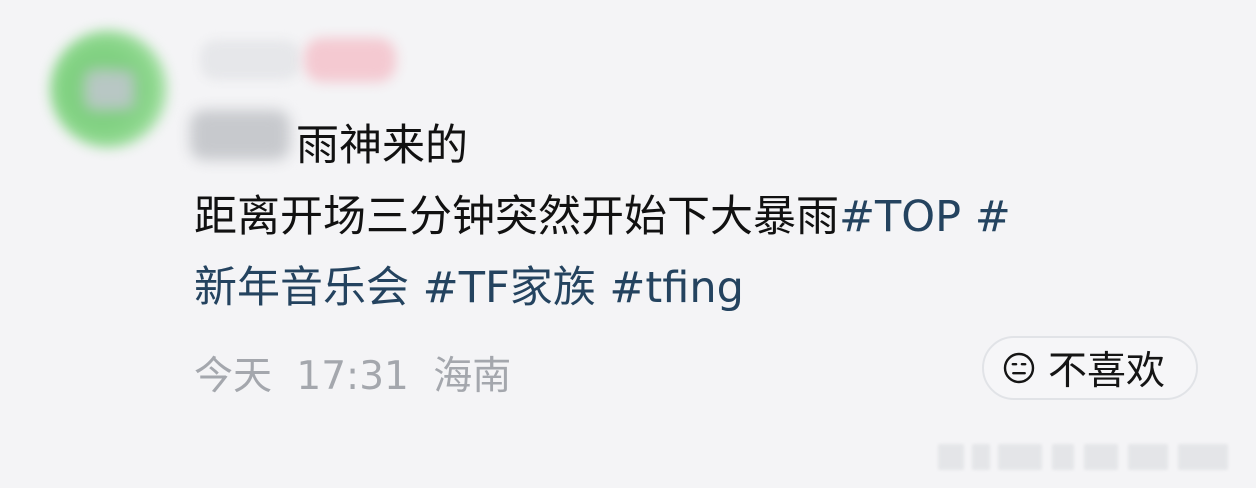 The height and width of the screenshot is (488, 1256). I want to click on user-avatar, so click(109, 89).